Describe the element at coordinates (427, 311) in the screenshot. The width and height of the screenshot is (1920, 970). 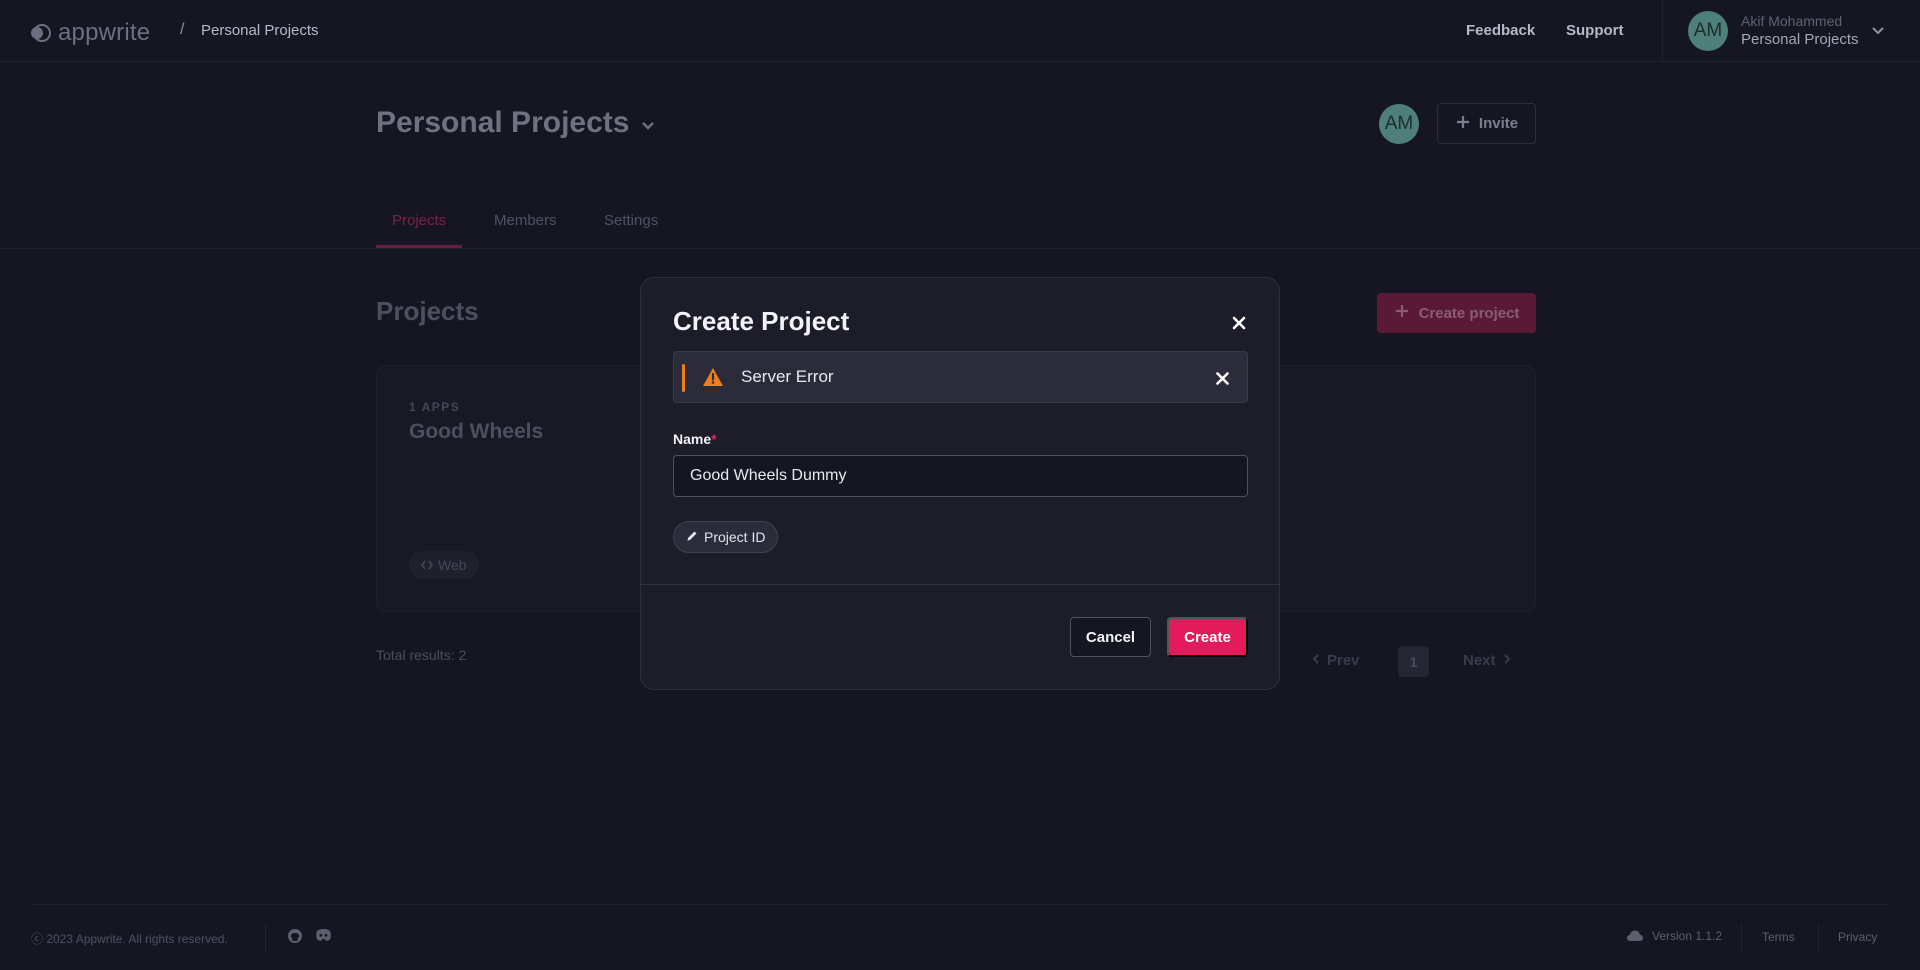
I see `projects-heading: Projects` at that location.